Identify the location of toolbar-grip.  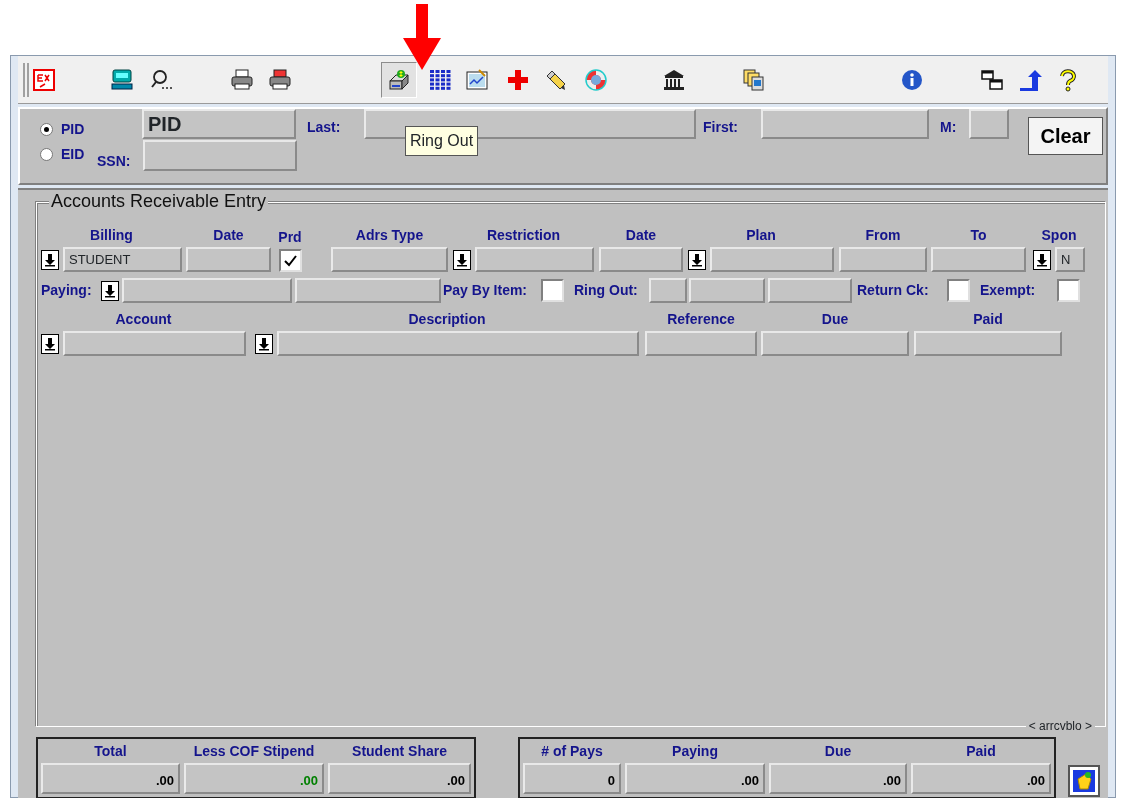
(26, 79).